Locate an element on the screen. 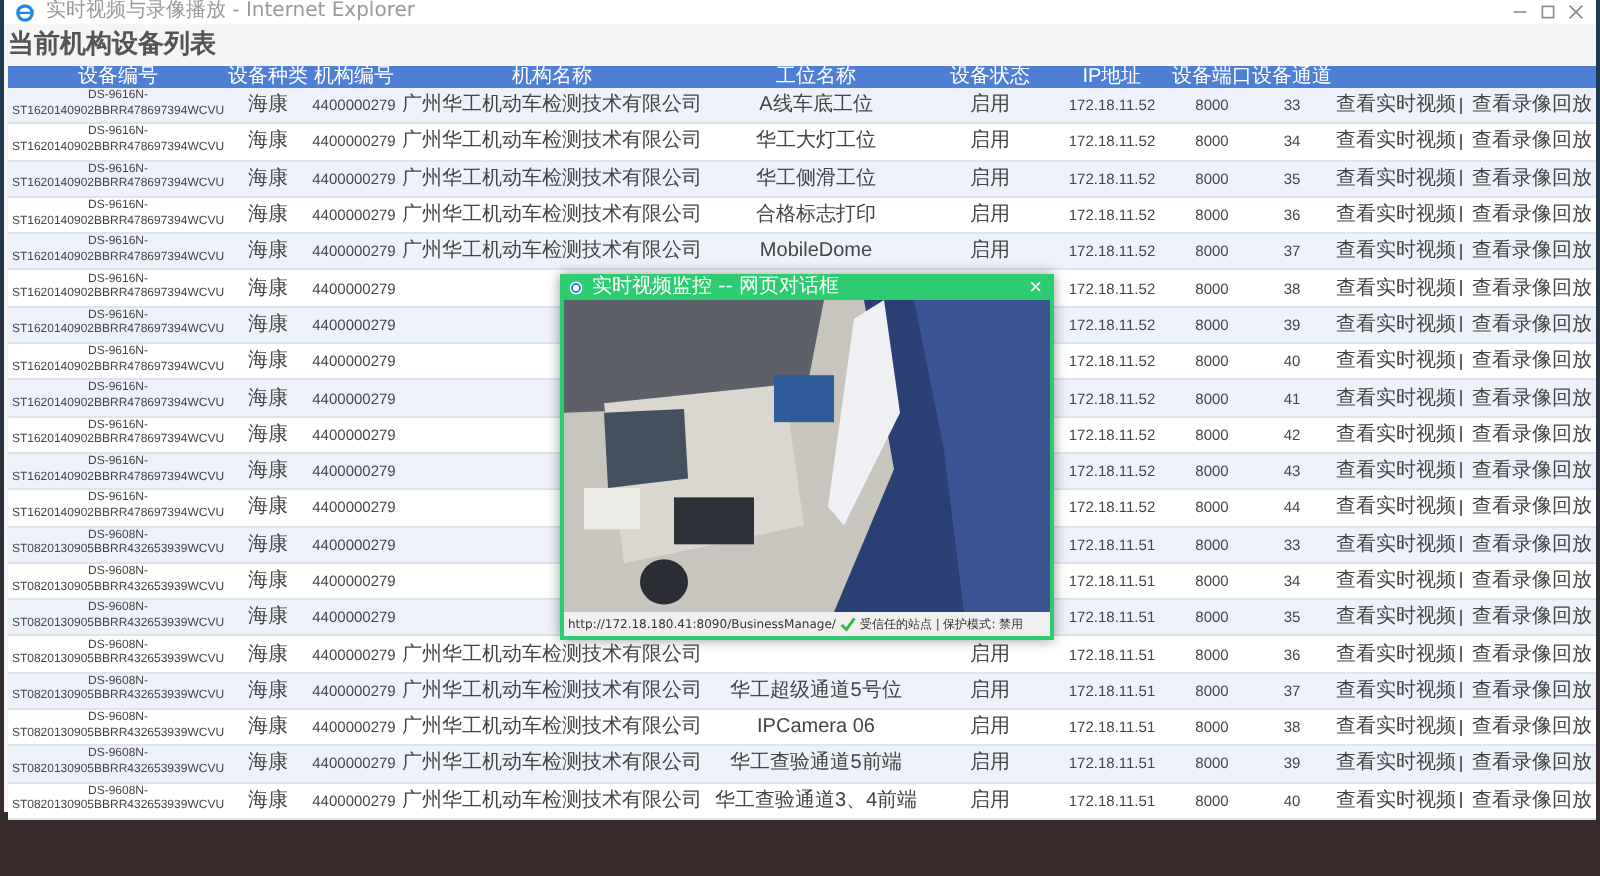 The height and width of the screenshot is (876, 1600). table-cell: 华工查验通道3、4前端 is located at coordinates (816, 800).